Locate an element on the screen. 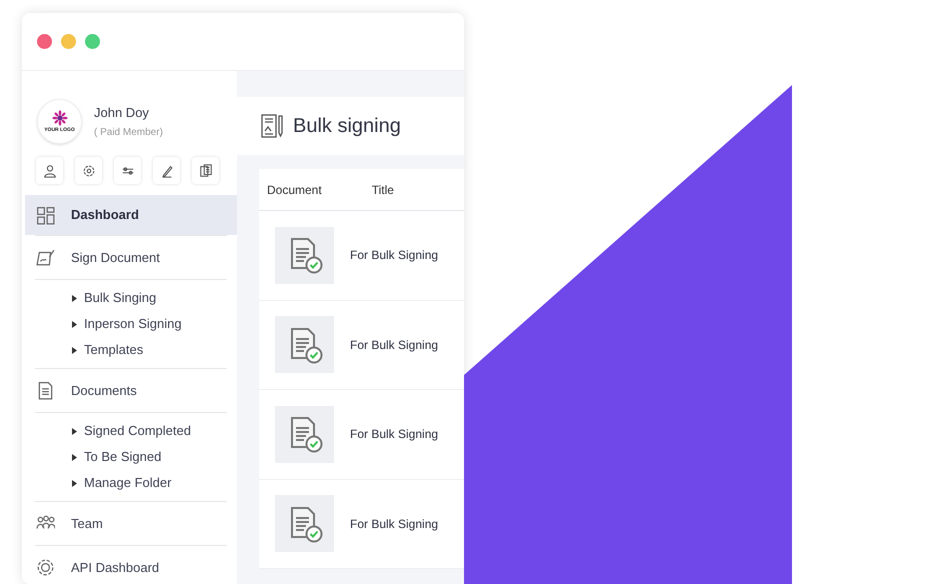 The width and height of the screenshot is (943, 584). submenu-item: Templates is located at coordinates (154, 350).